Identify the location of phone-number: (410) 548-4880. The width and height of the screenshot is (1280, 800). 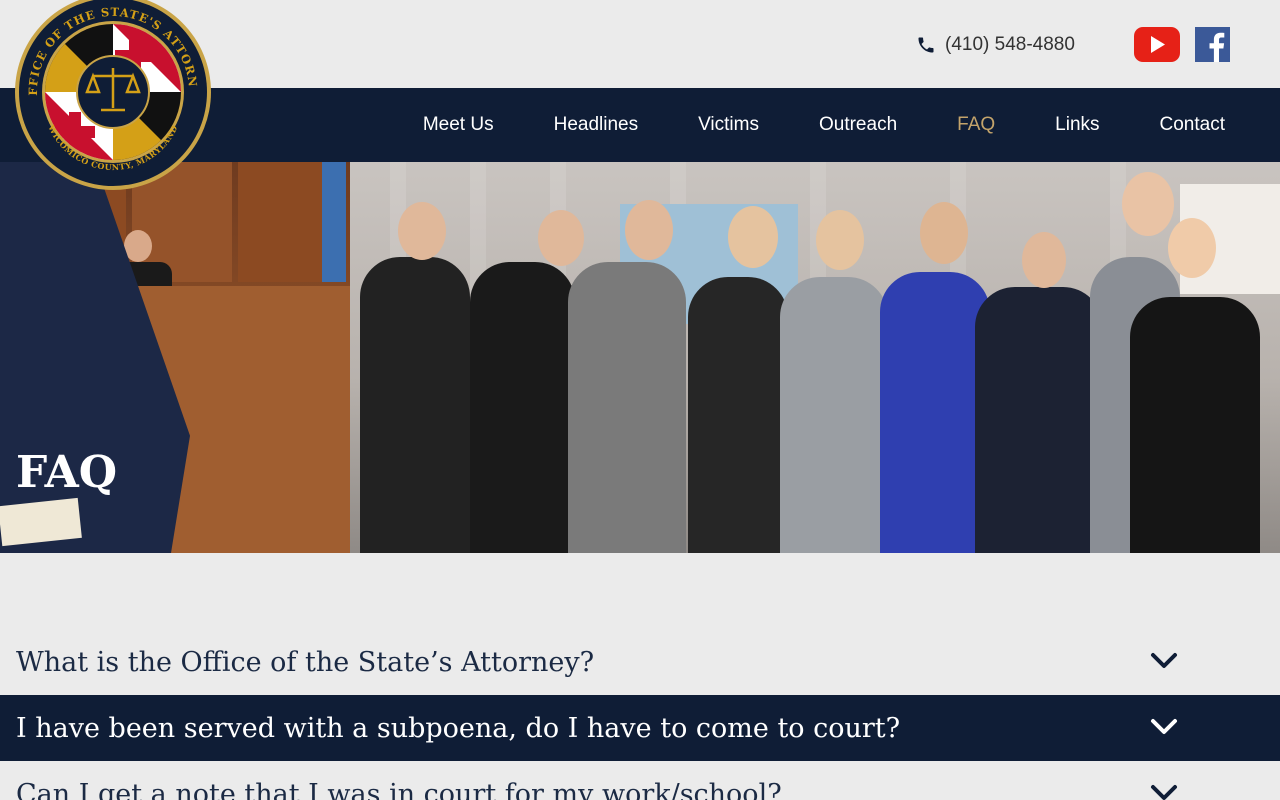
(1010, 44).